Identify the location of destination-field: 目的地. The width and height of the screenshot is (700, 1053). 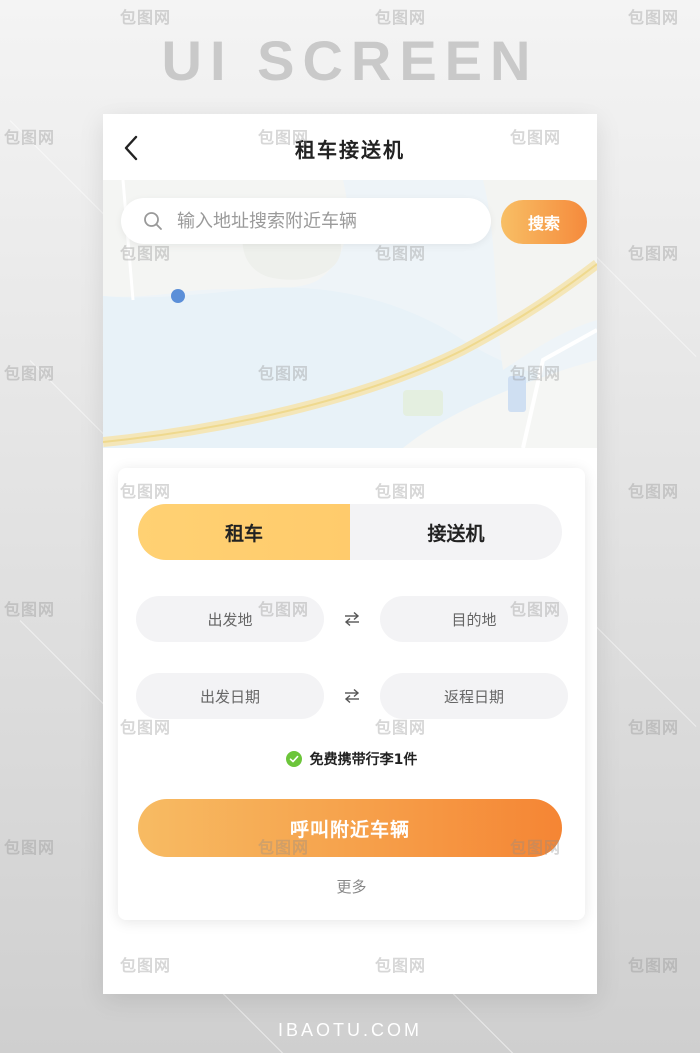
(474, 619).